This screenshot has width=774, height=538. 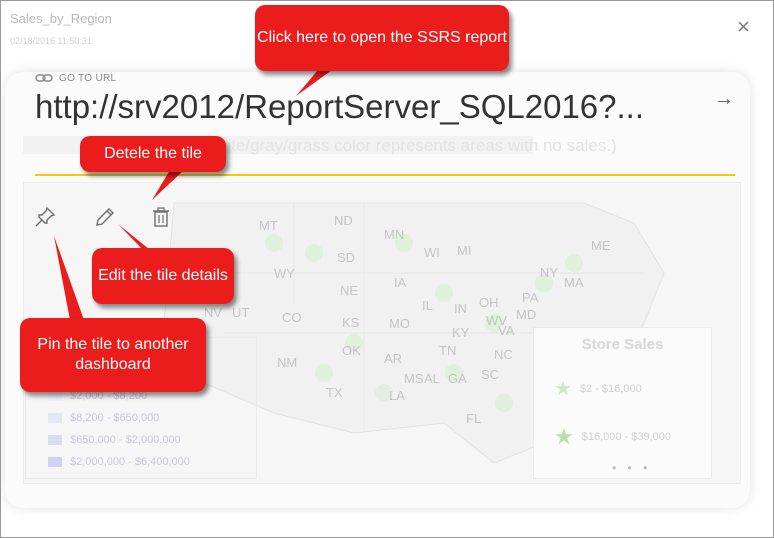 I want to click on callout-edit-tile: Edit the tile details, so click(x=163, y=276).